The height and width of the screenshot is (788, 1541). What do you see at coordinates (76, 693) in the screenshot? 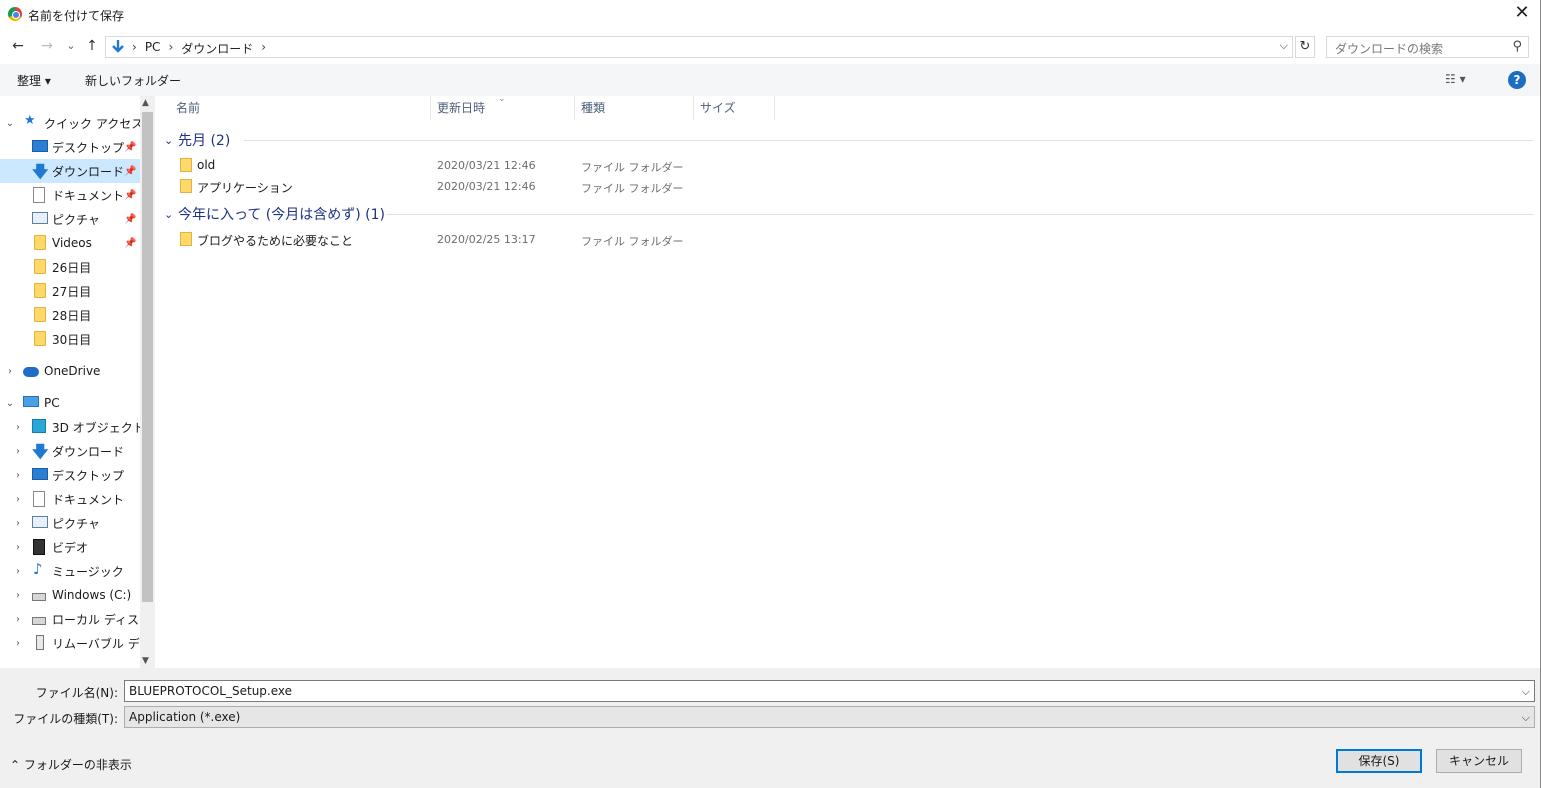
I see `filename-label: ファイル名(N):` at bounding box center [76, 693].